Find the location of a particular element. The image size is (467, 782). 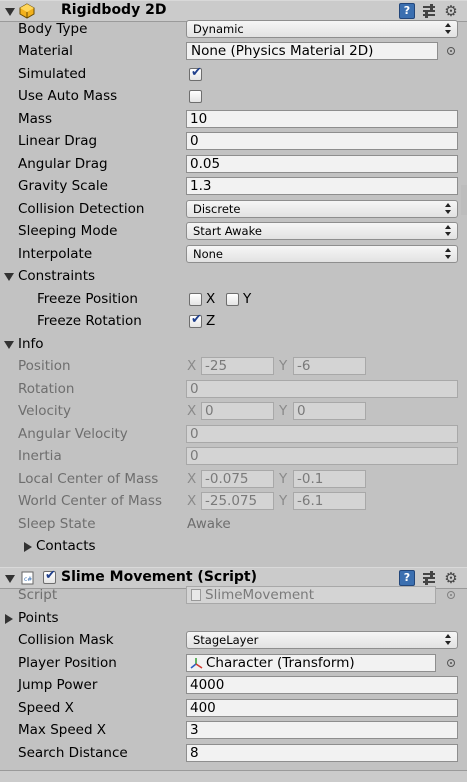

speed-x-row: Speed X 400 is located at coordinates (233, 709).